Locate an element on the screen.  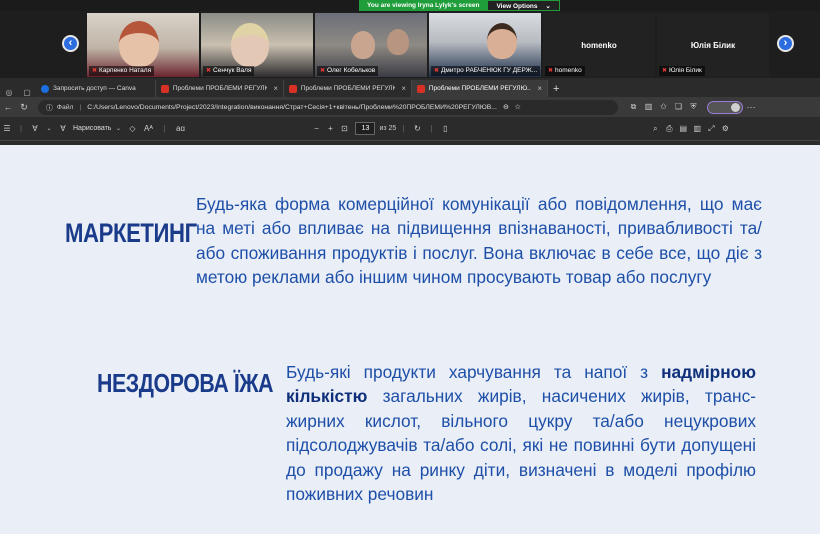
previous-participants-button: ‹ is located at coordinates (70, 43).